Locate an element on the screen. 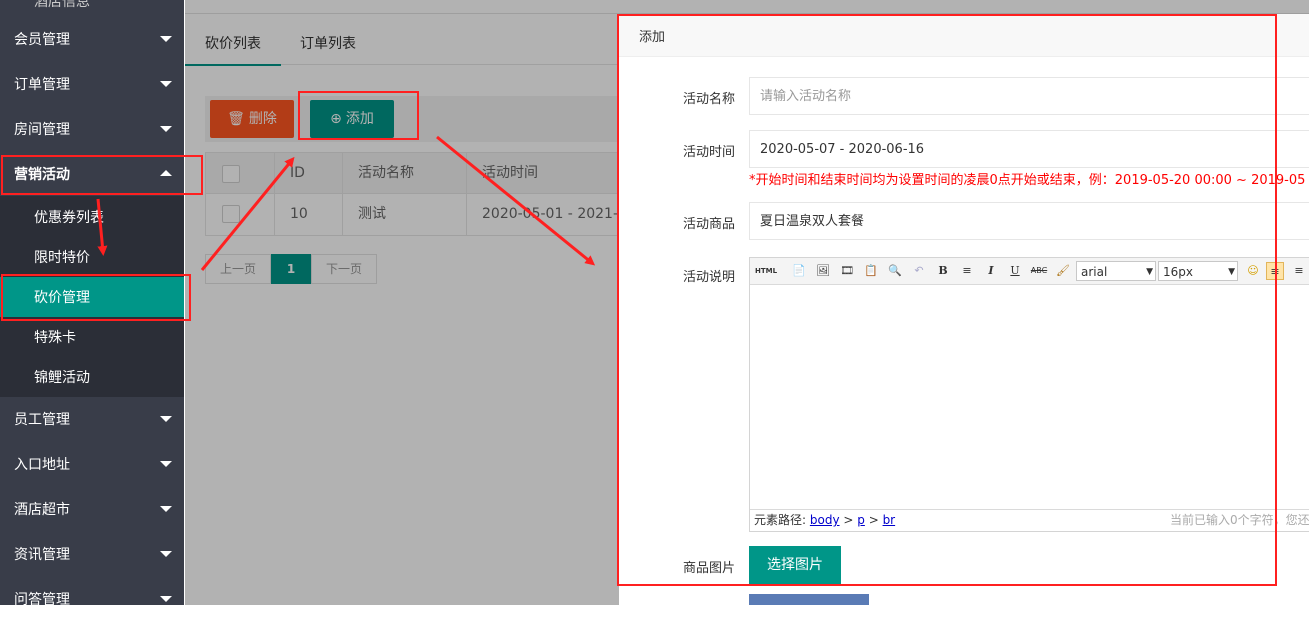 This screenshot has width=1309, height=621. submenu-item-label: 特殊卡 is located at coordinates (55, 338).